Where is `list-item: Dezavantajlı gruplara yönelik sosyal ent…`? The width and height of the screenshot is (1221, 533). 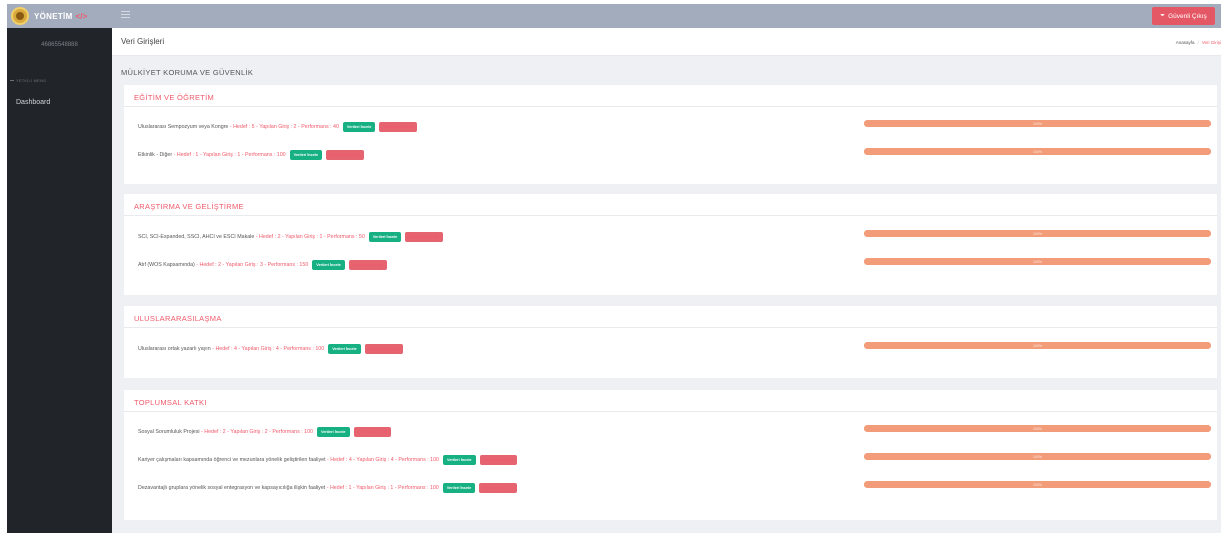
list-item: Dezavantajlı gruplara yönelik sosyal ent… is located at coordinates (677, 487).